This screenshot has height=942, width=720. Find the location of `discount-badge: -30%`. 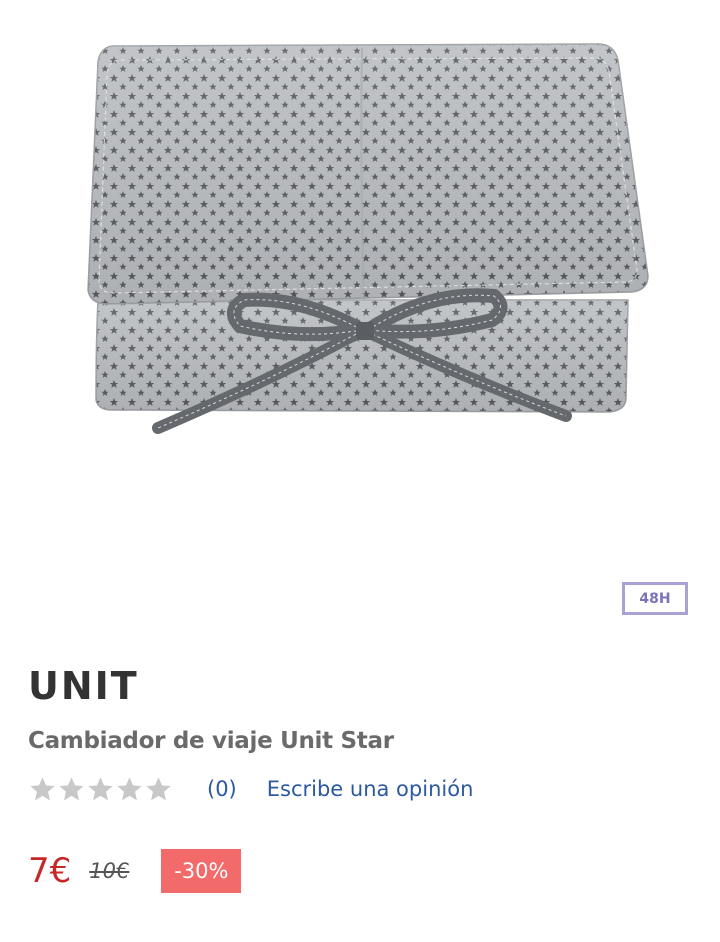

discount-badge: -30% is located at coordinates (201, 871).